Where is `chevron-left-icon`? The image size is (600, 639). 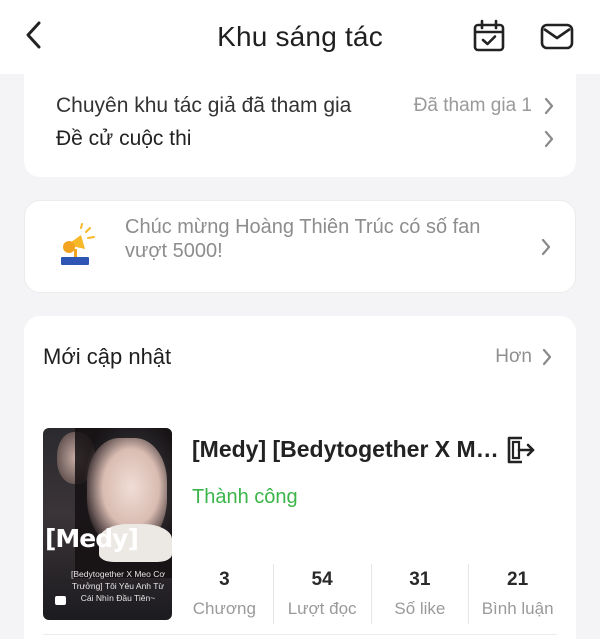
chevron-left-icon is located at coordinates (33, 35).